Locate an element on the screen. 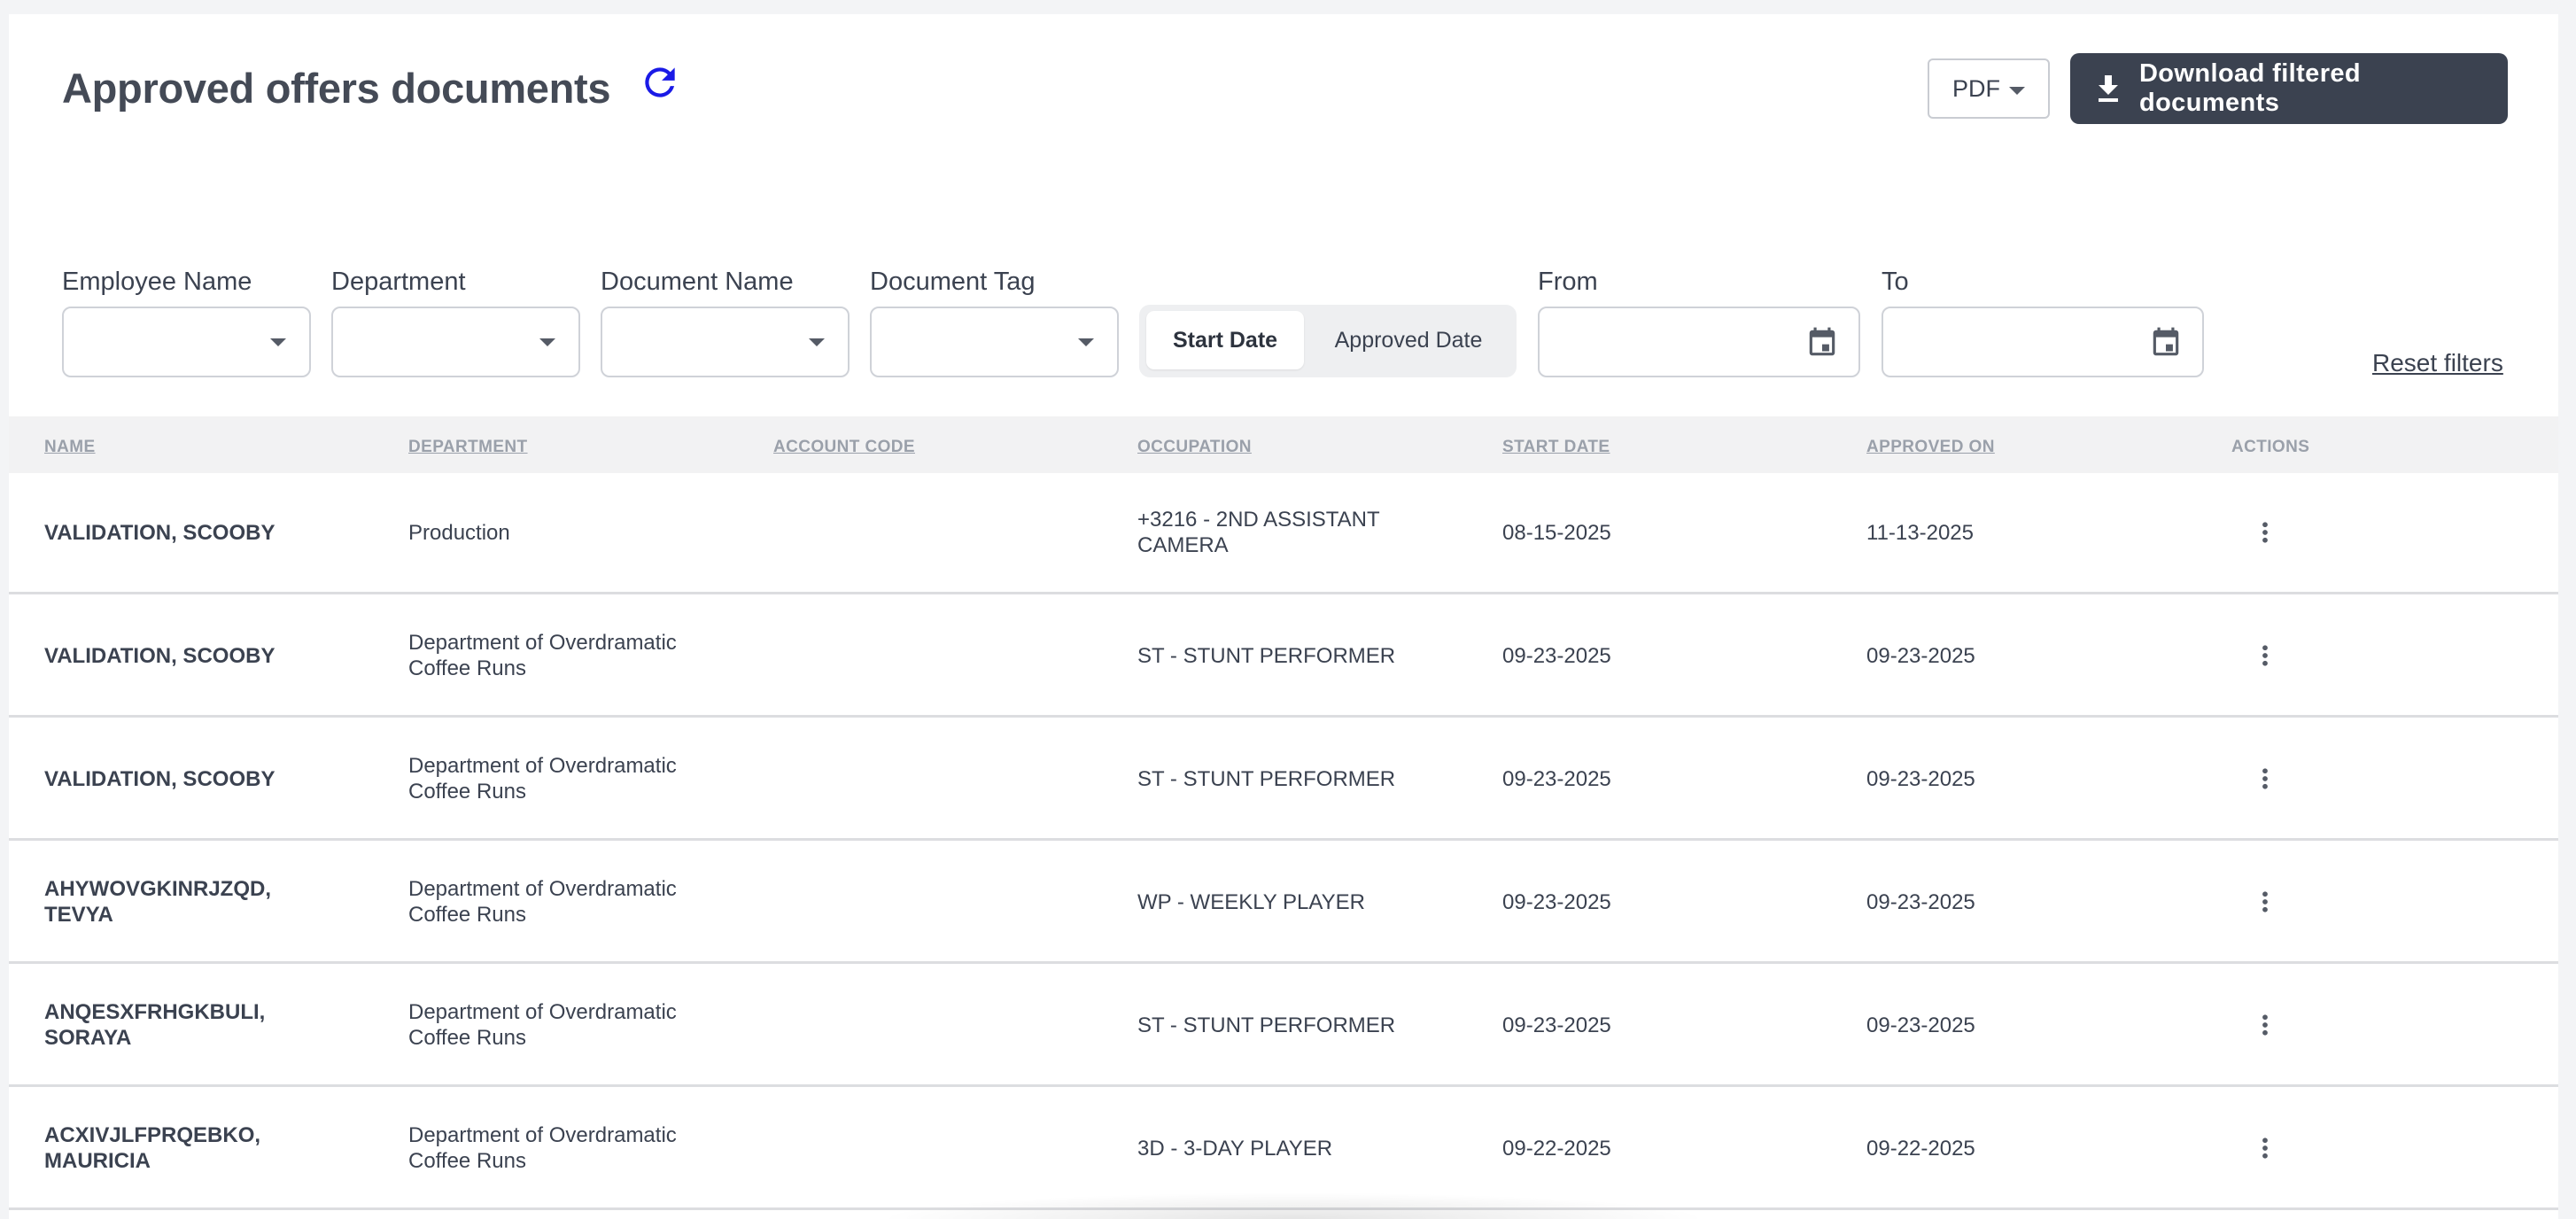 The height and width of the screenshot is (1219, 2576). row-name: ACXIVJLFPRQEBKO, MAURICIA is located at coordinates (152, 1148).